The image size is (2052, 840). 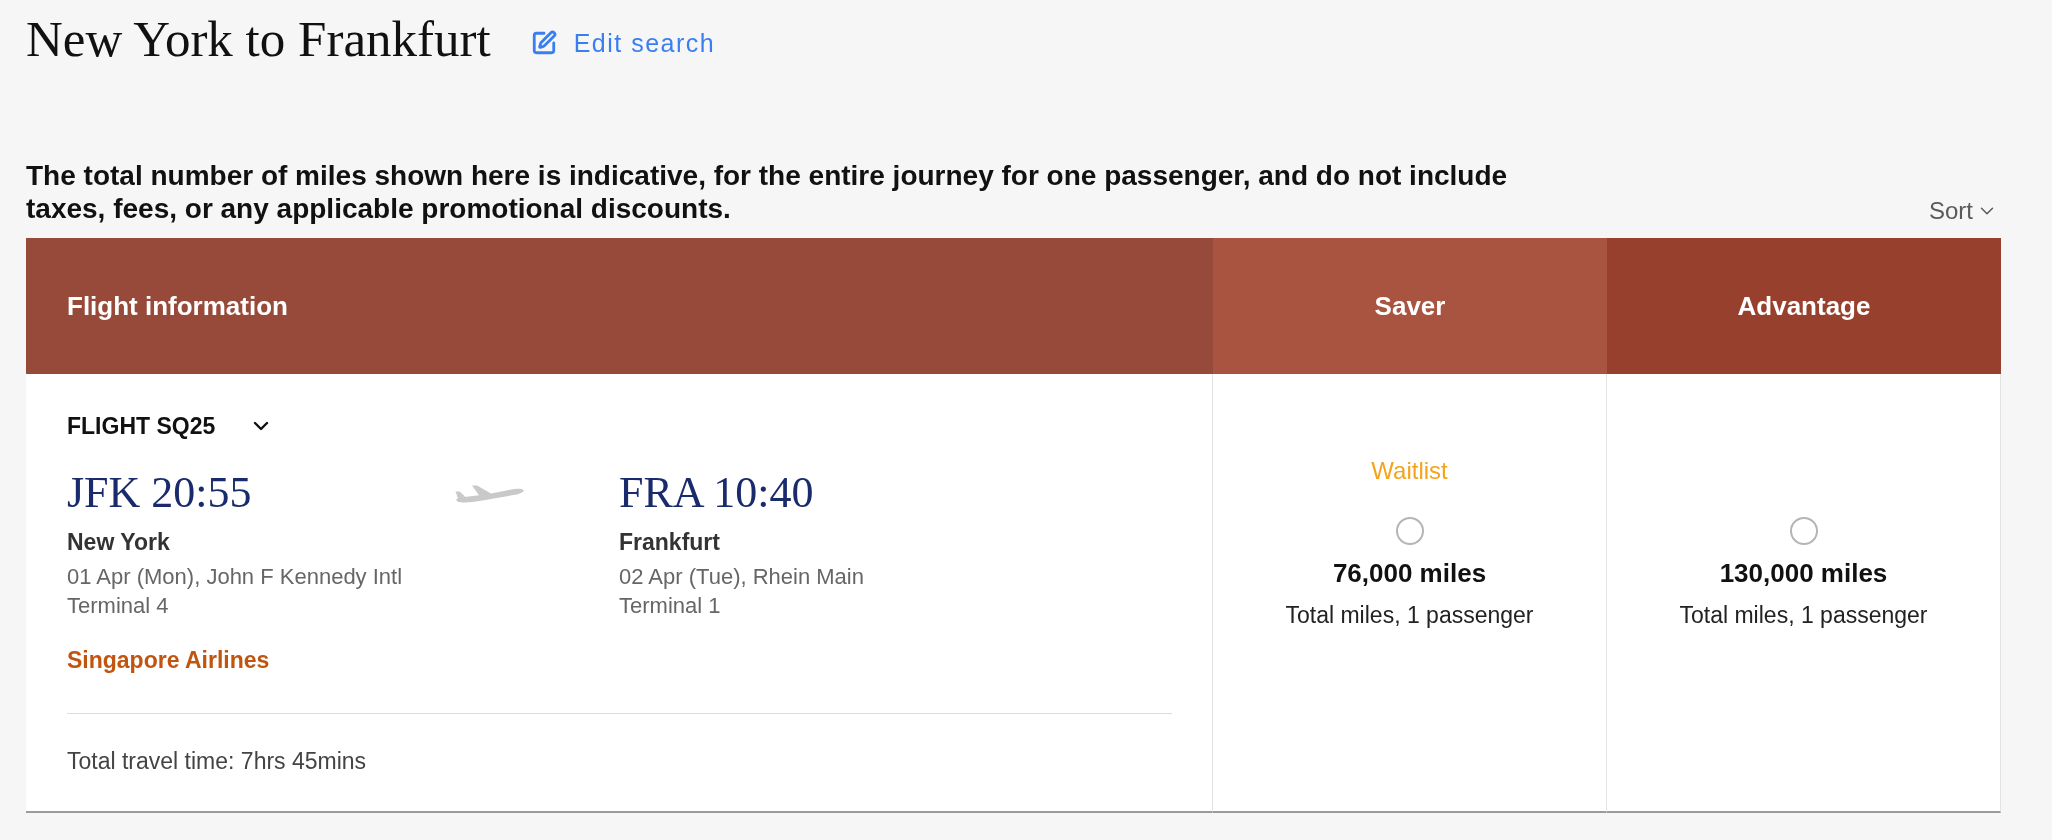 What do you see at coordinates (767, 192) in the screenshot?
I see `disclaimer-text: The total number of miles shown here is indicative, for the entire journey for one passenger, and do not include taxes, fees, or any applicable promotional discounts.` at bounding box center [767, 192].